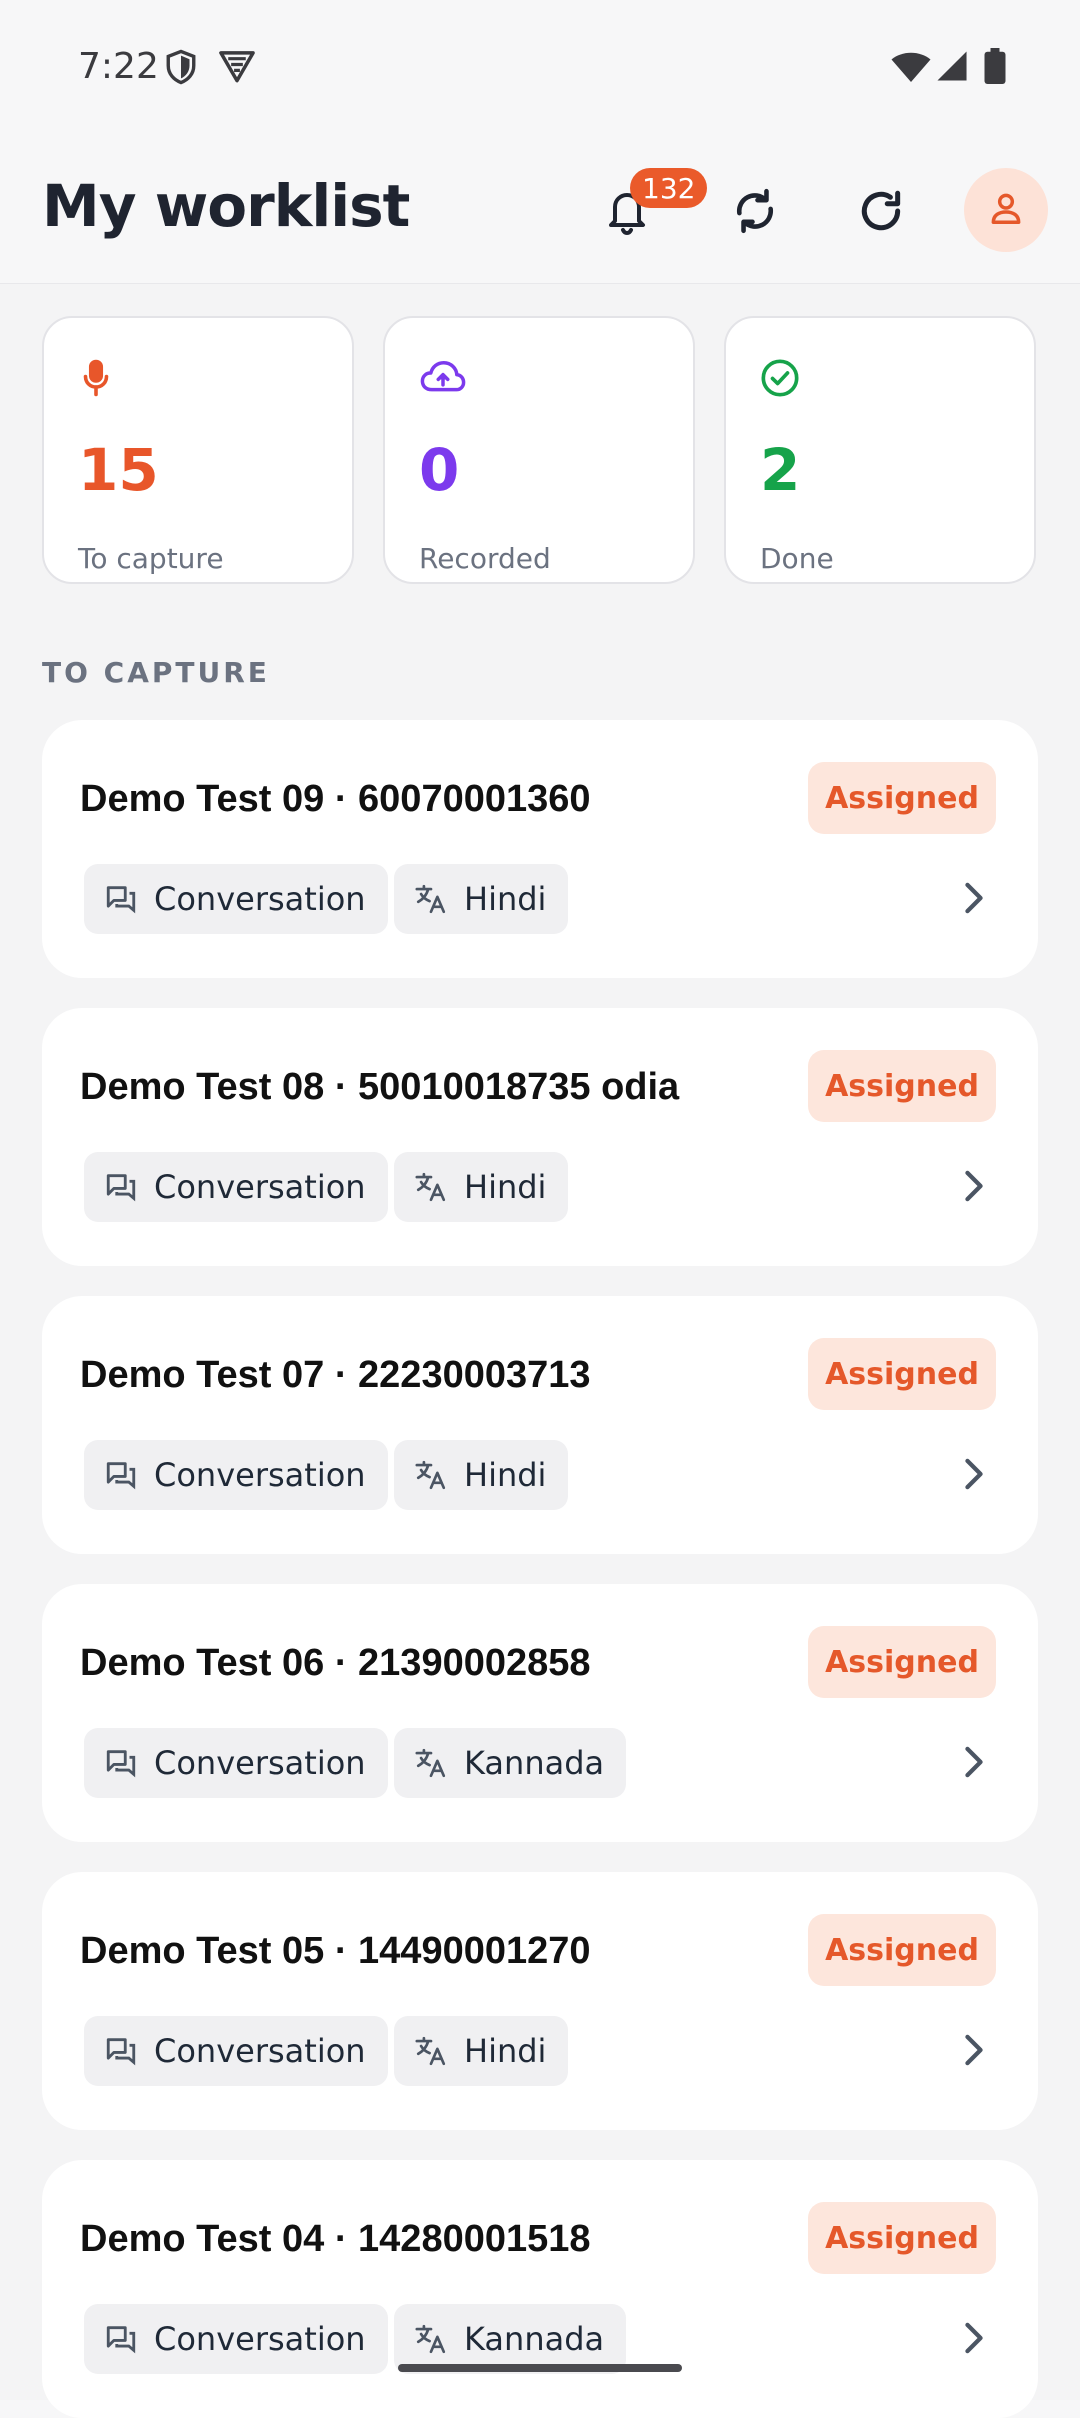  I want to click on home-gesture-bar, so click(540, 2368).